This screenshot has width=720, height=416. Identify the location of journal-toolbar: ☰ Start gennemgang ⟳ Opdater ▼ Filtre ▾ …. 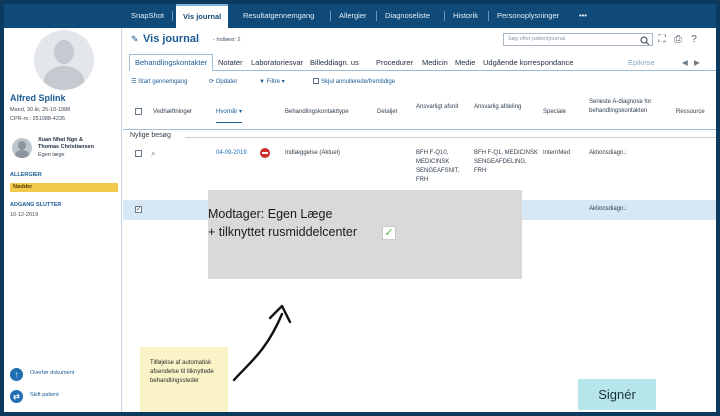
(422, 83).